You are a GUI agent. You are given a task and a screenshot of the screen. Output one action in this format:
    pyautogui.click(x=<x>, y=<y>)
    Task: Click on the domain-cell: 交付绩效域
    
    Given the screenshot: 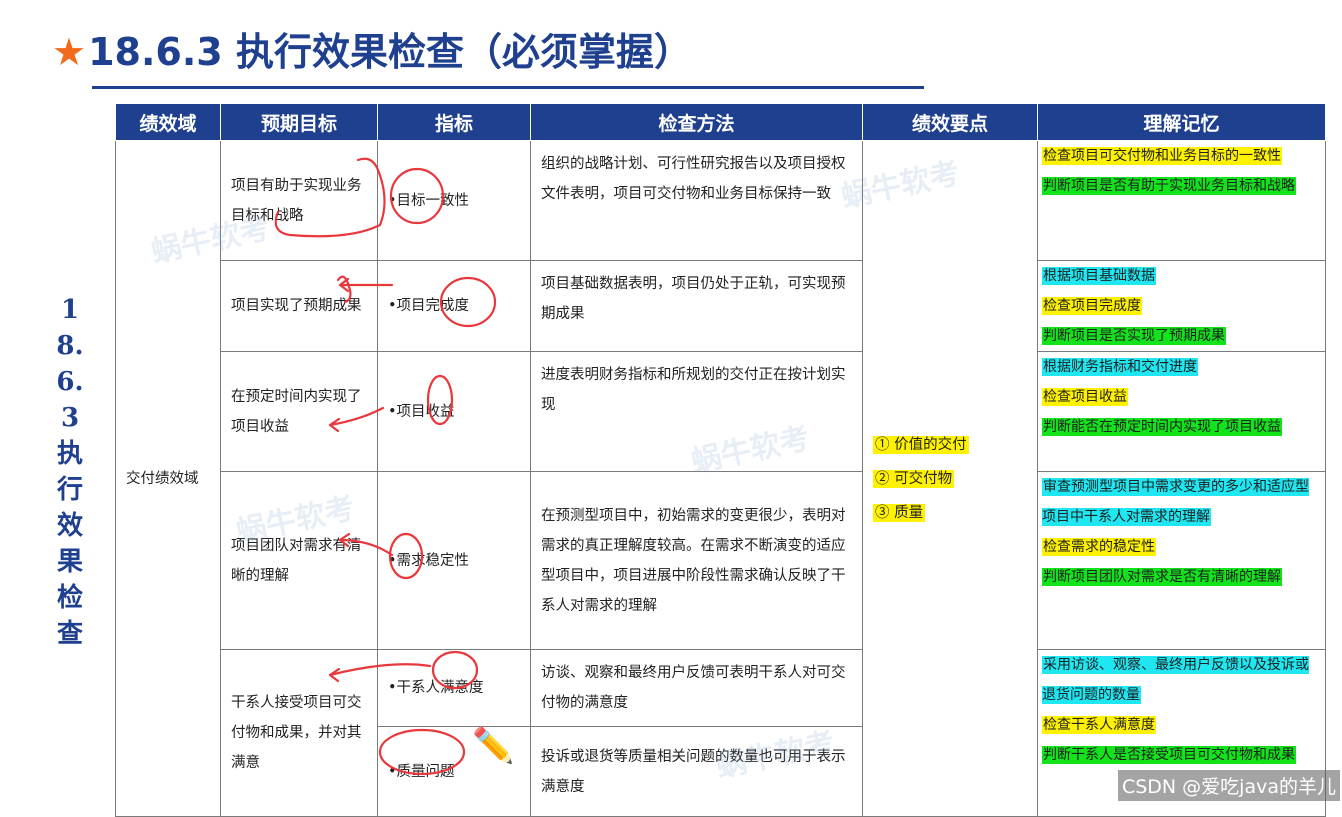 What is the action you would take?
    pyautogui.click(x=168, y=478)
    